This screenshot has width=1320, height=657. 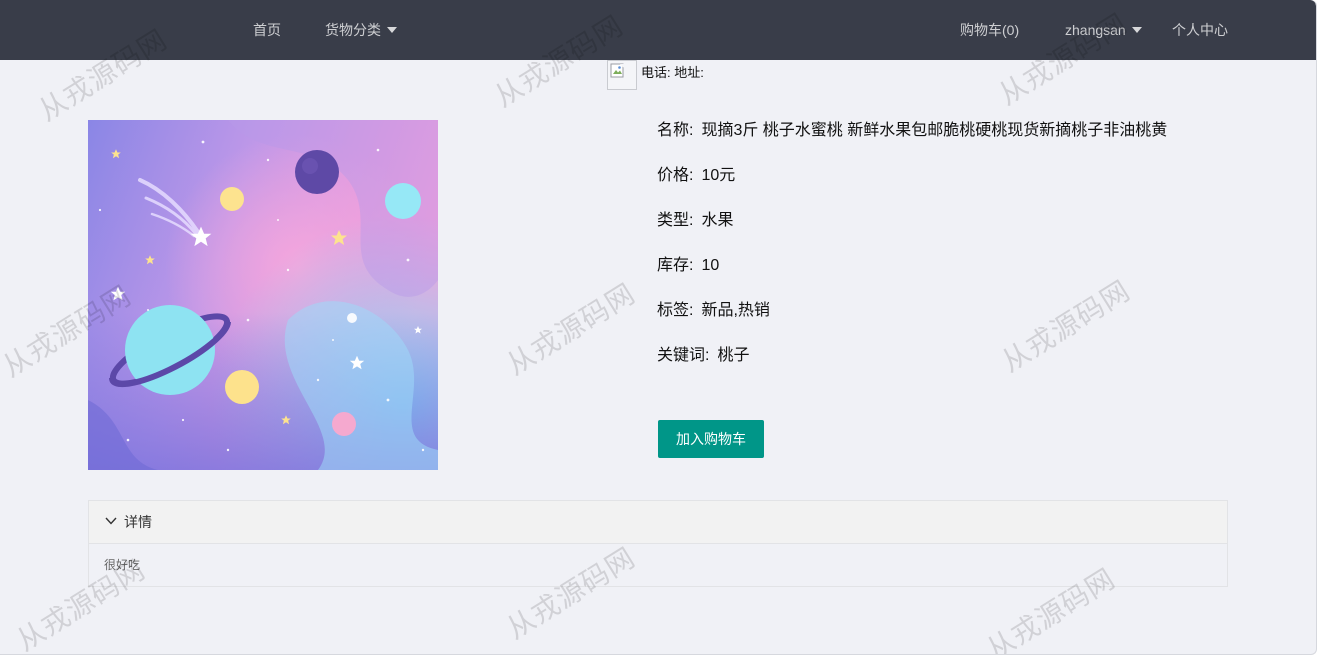 What do you see at coordinates (263, 295) in the screenshot?
I see `product-image` at bounding box center [263, 295].